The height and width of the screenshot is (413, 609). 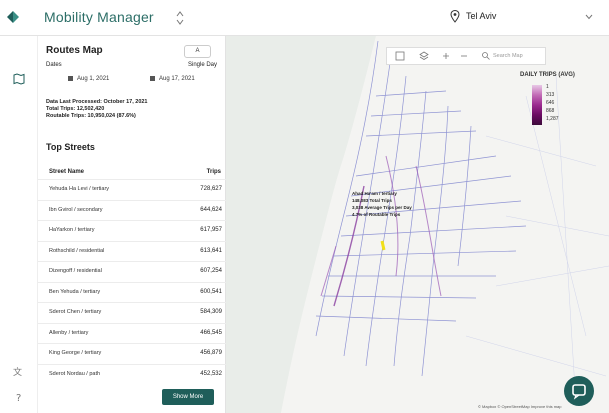 What do you see at coordinates (91, 116) in the screenshot?
I see `routable-trips: Routable Trips: 10,950,024 (87.6%)` at bounding box center [91, 116].